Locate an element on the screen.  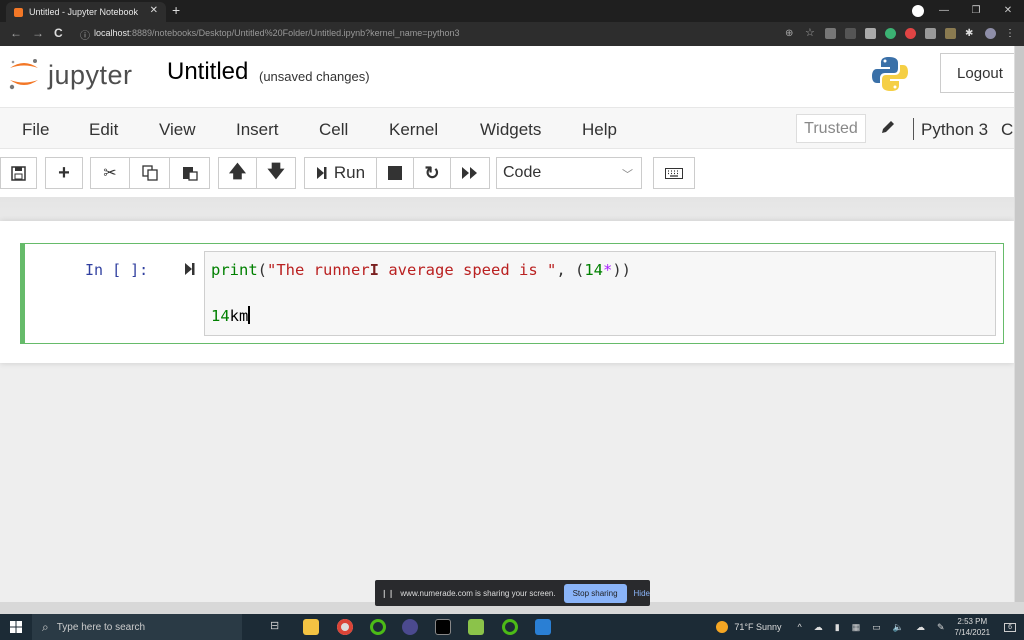
taskbar-clock: 2:53 PM 7/14/2021 is located at coordinates (973, 627).